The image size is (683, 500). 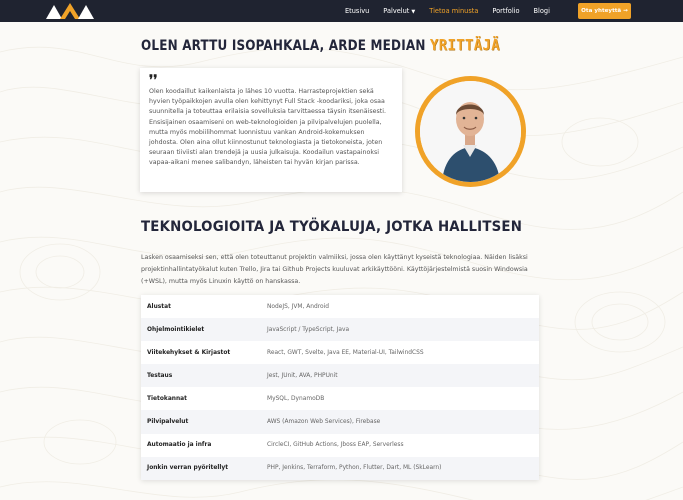 I want to click on table-row: Testaus Jest, JUnit, AVA, PHPUnit, so click(x=340, y=376).